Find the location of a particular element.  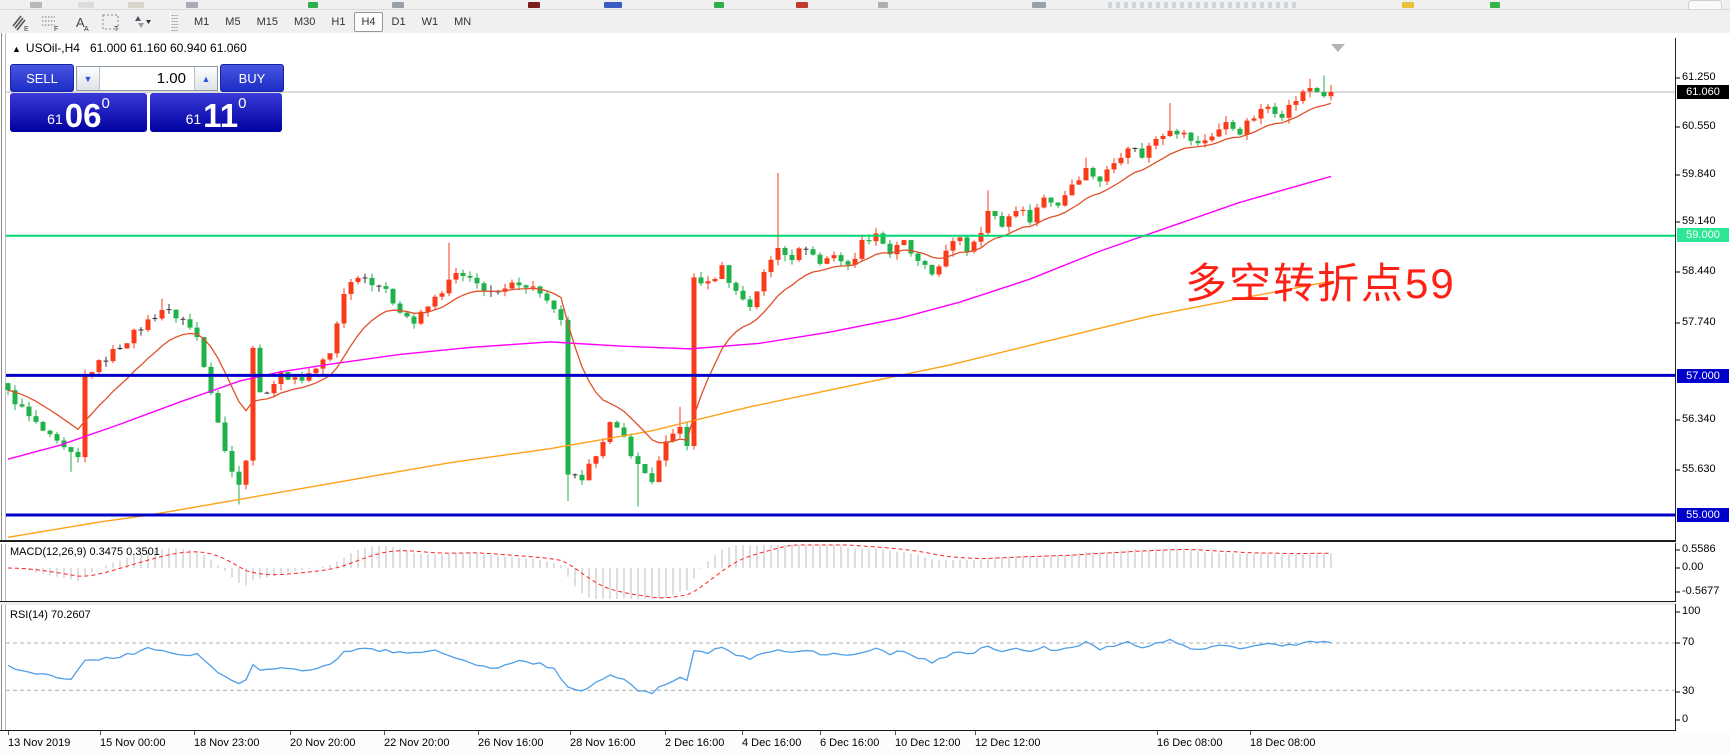

arrange-icon is located at coordinates (143, 21).